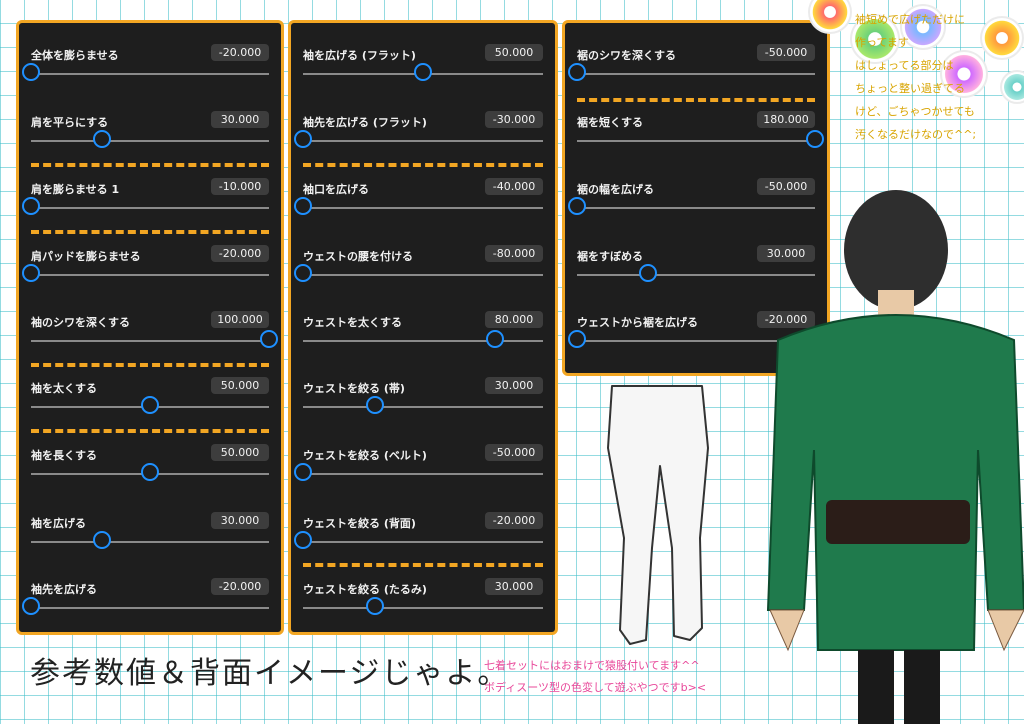 The height and width of the screenshot is (724, 1024). I want to click on slider-row: ウェストを絞る (たるみ) 30.000, so click(423, 609).